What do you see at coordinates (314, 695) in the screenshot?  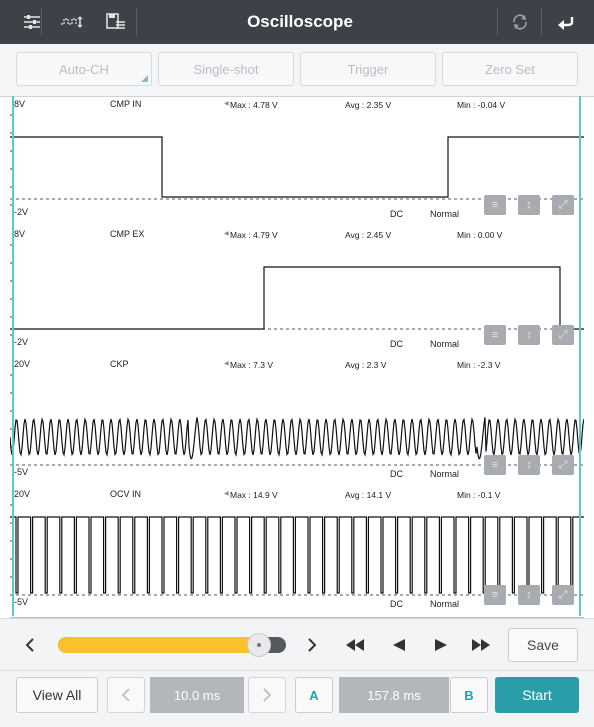 I see `cursor-a-button: A` at bounding box center [314, 695].